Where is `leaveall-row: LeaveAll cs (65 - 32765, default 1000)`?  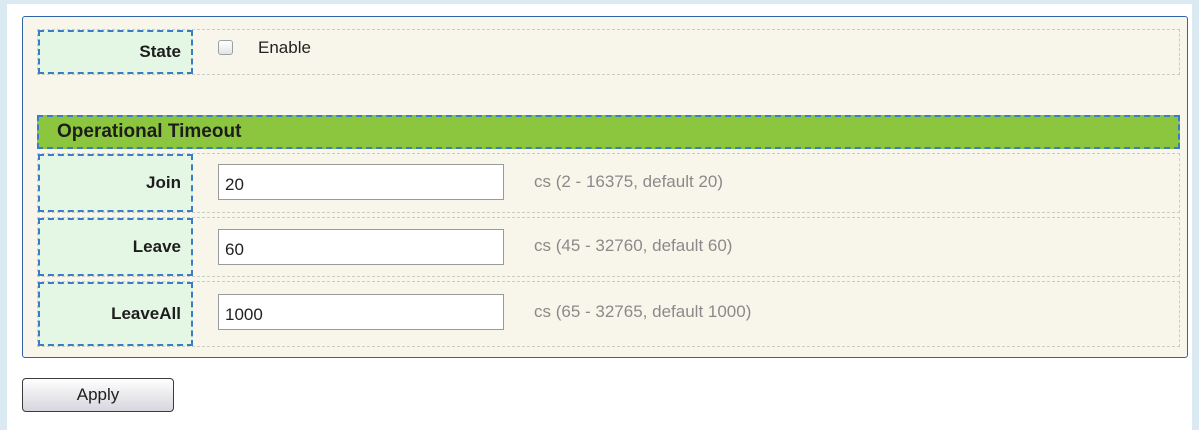 leaveall-row: LeaveAll cs (65 - 32765, default 1000) is located at coordinates (608, 314).